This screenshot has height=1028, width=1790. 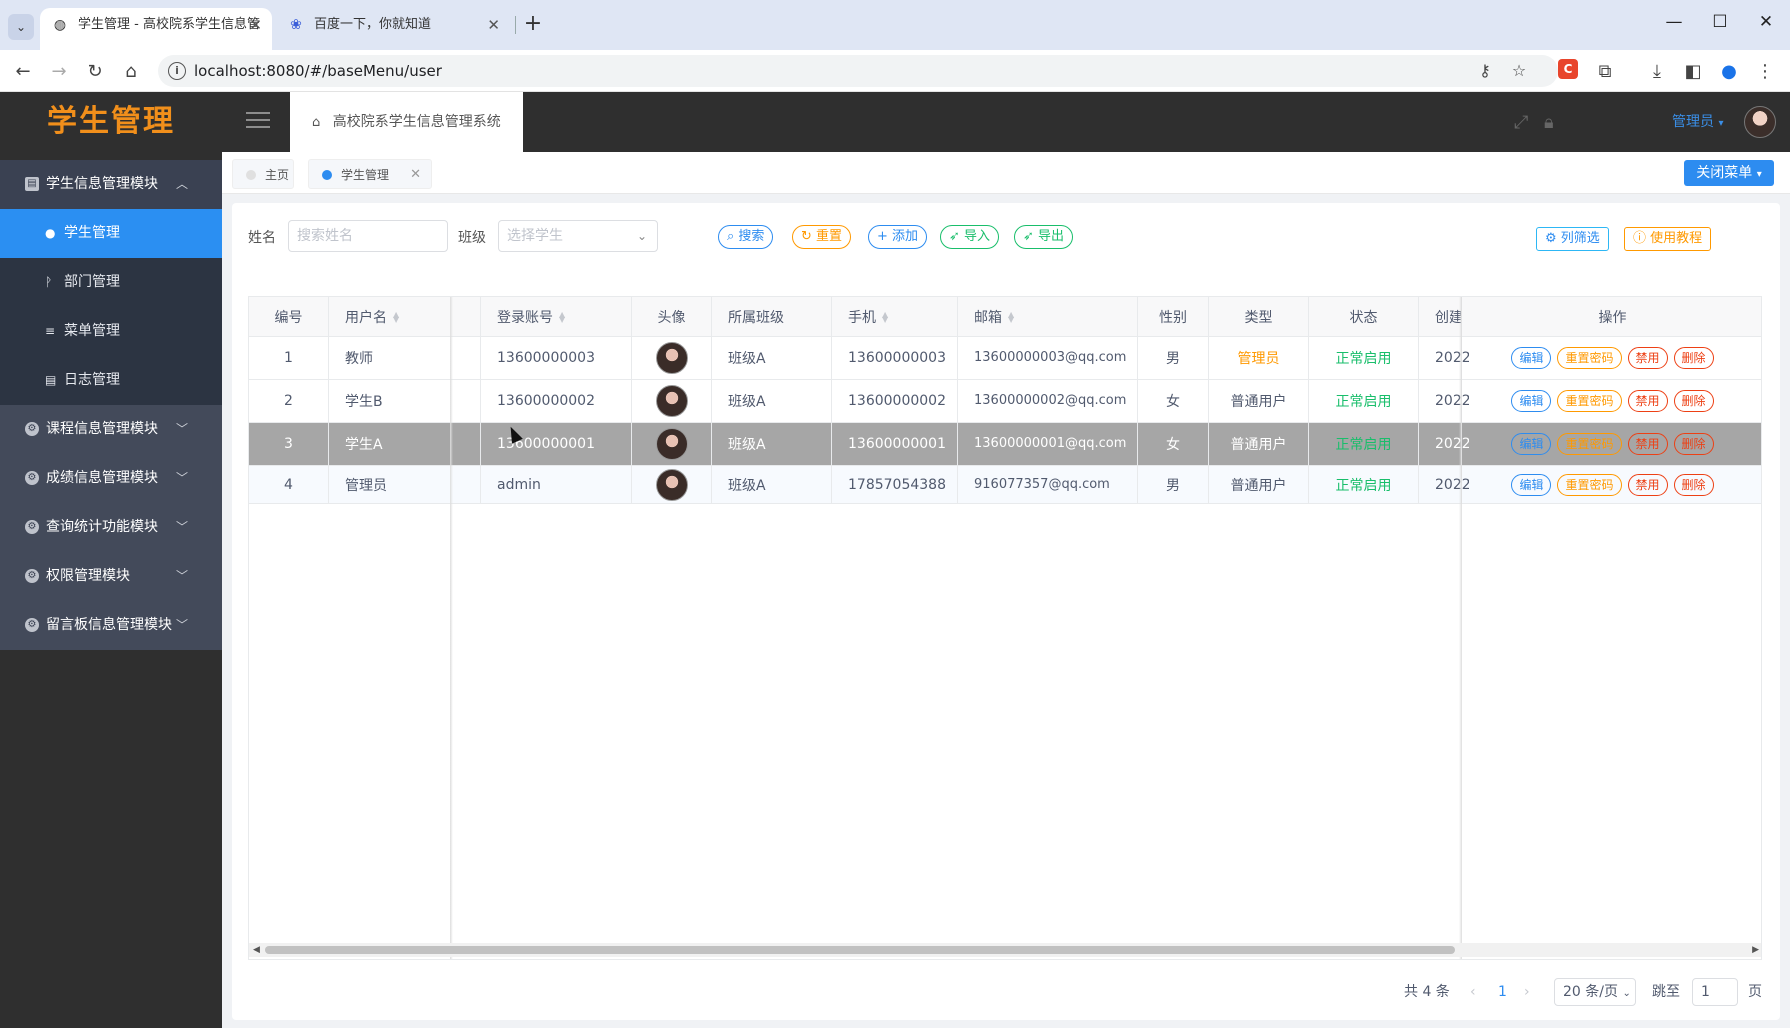 I want to click on import-button: ➶ 导入, so click(x=970, y=237).